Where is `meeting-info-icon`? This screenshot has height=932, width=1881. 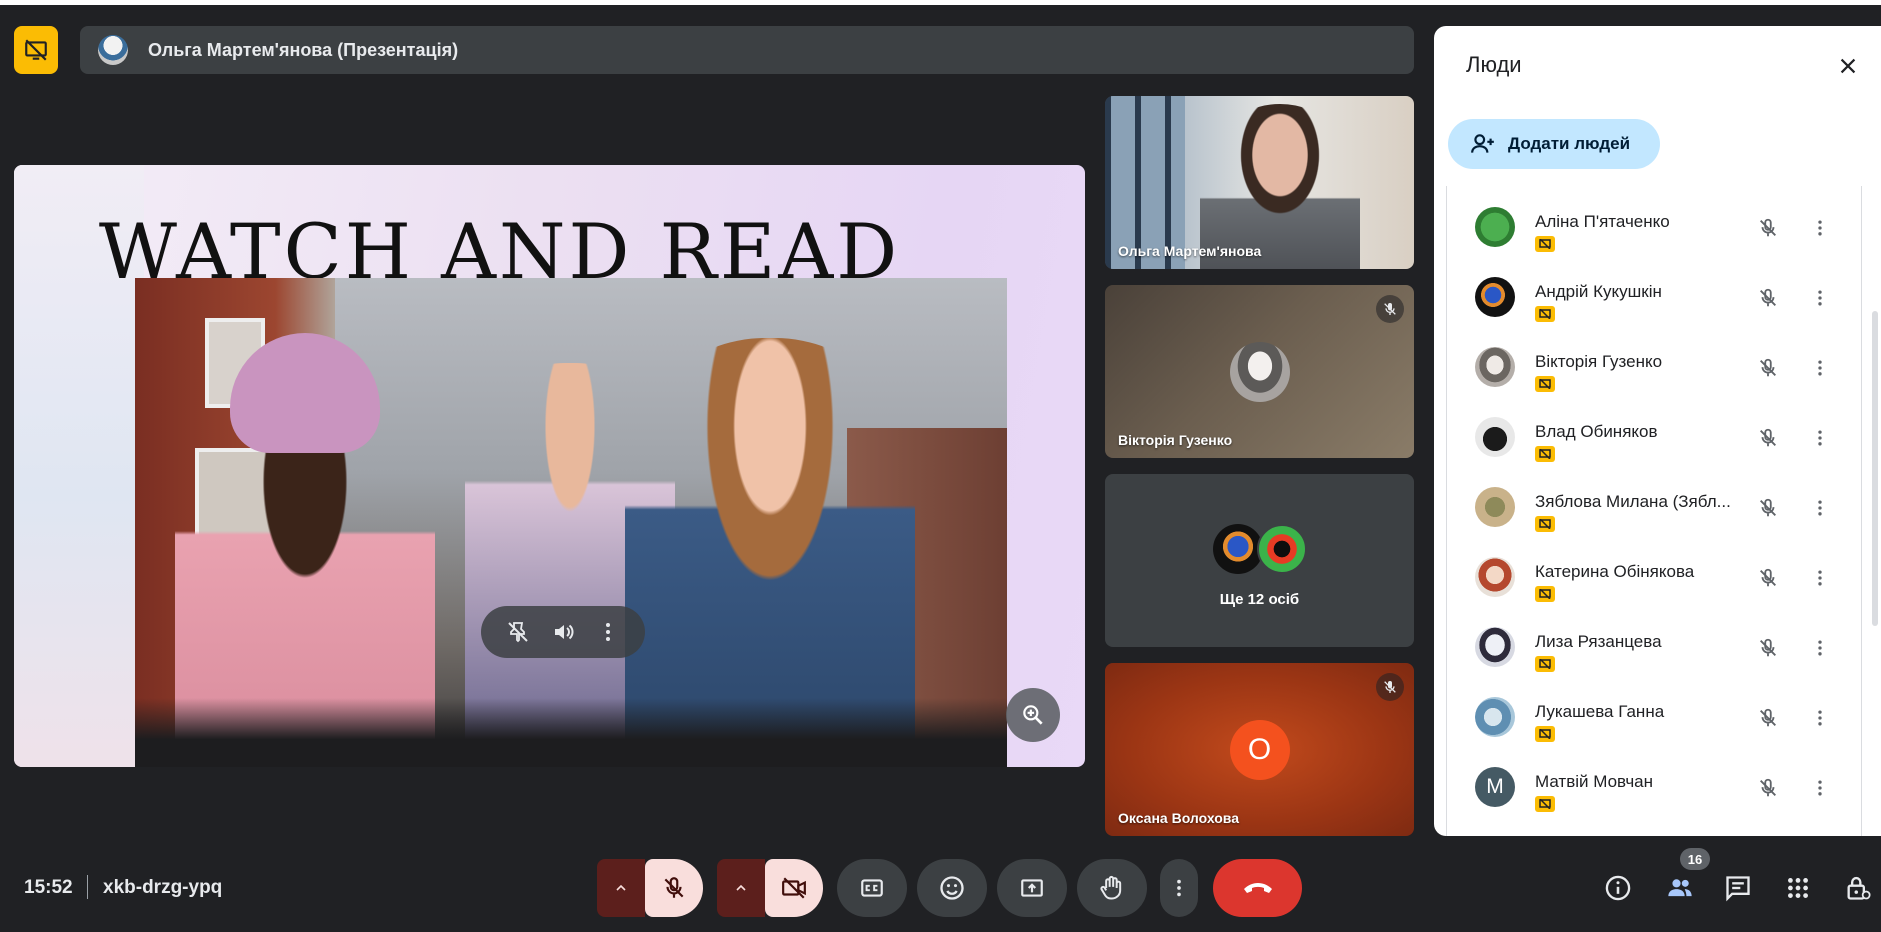
meeting-info-icon is located at coordinates (1618, 888).